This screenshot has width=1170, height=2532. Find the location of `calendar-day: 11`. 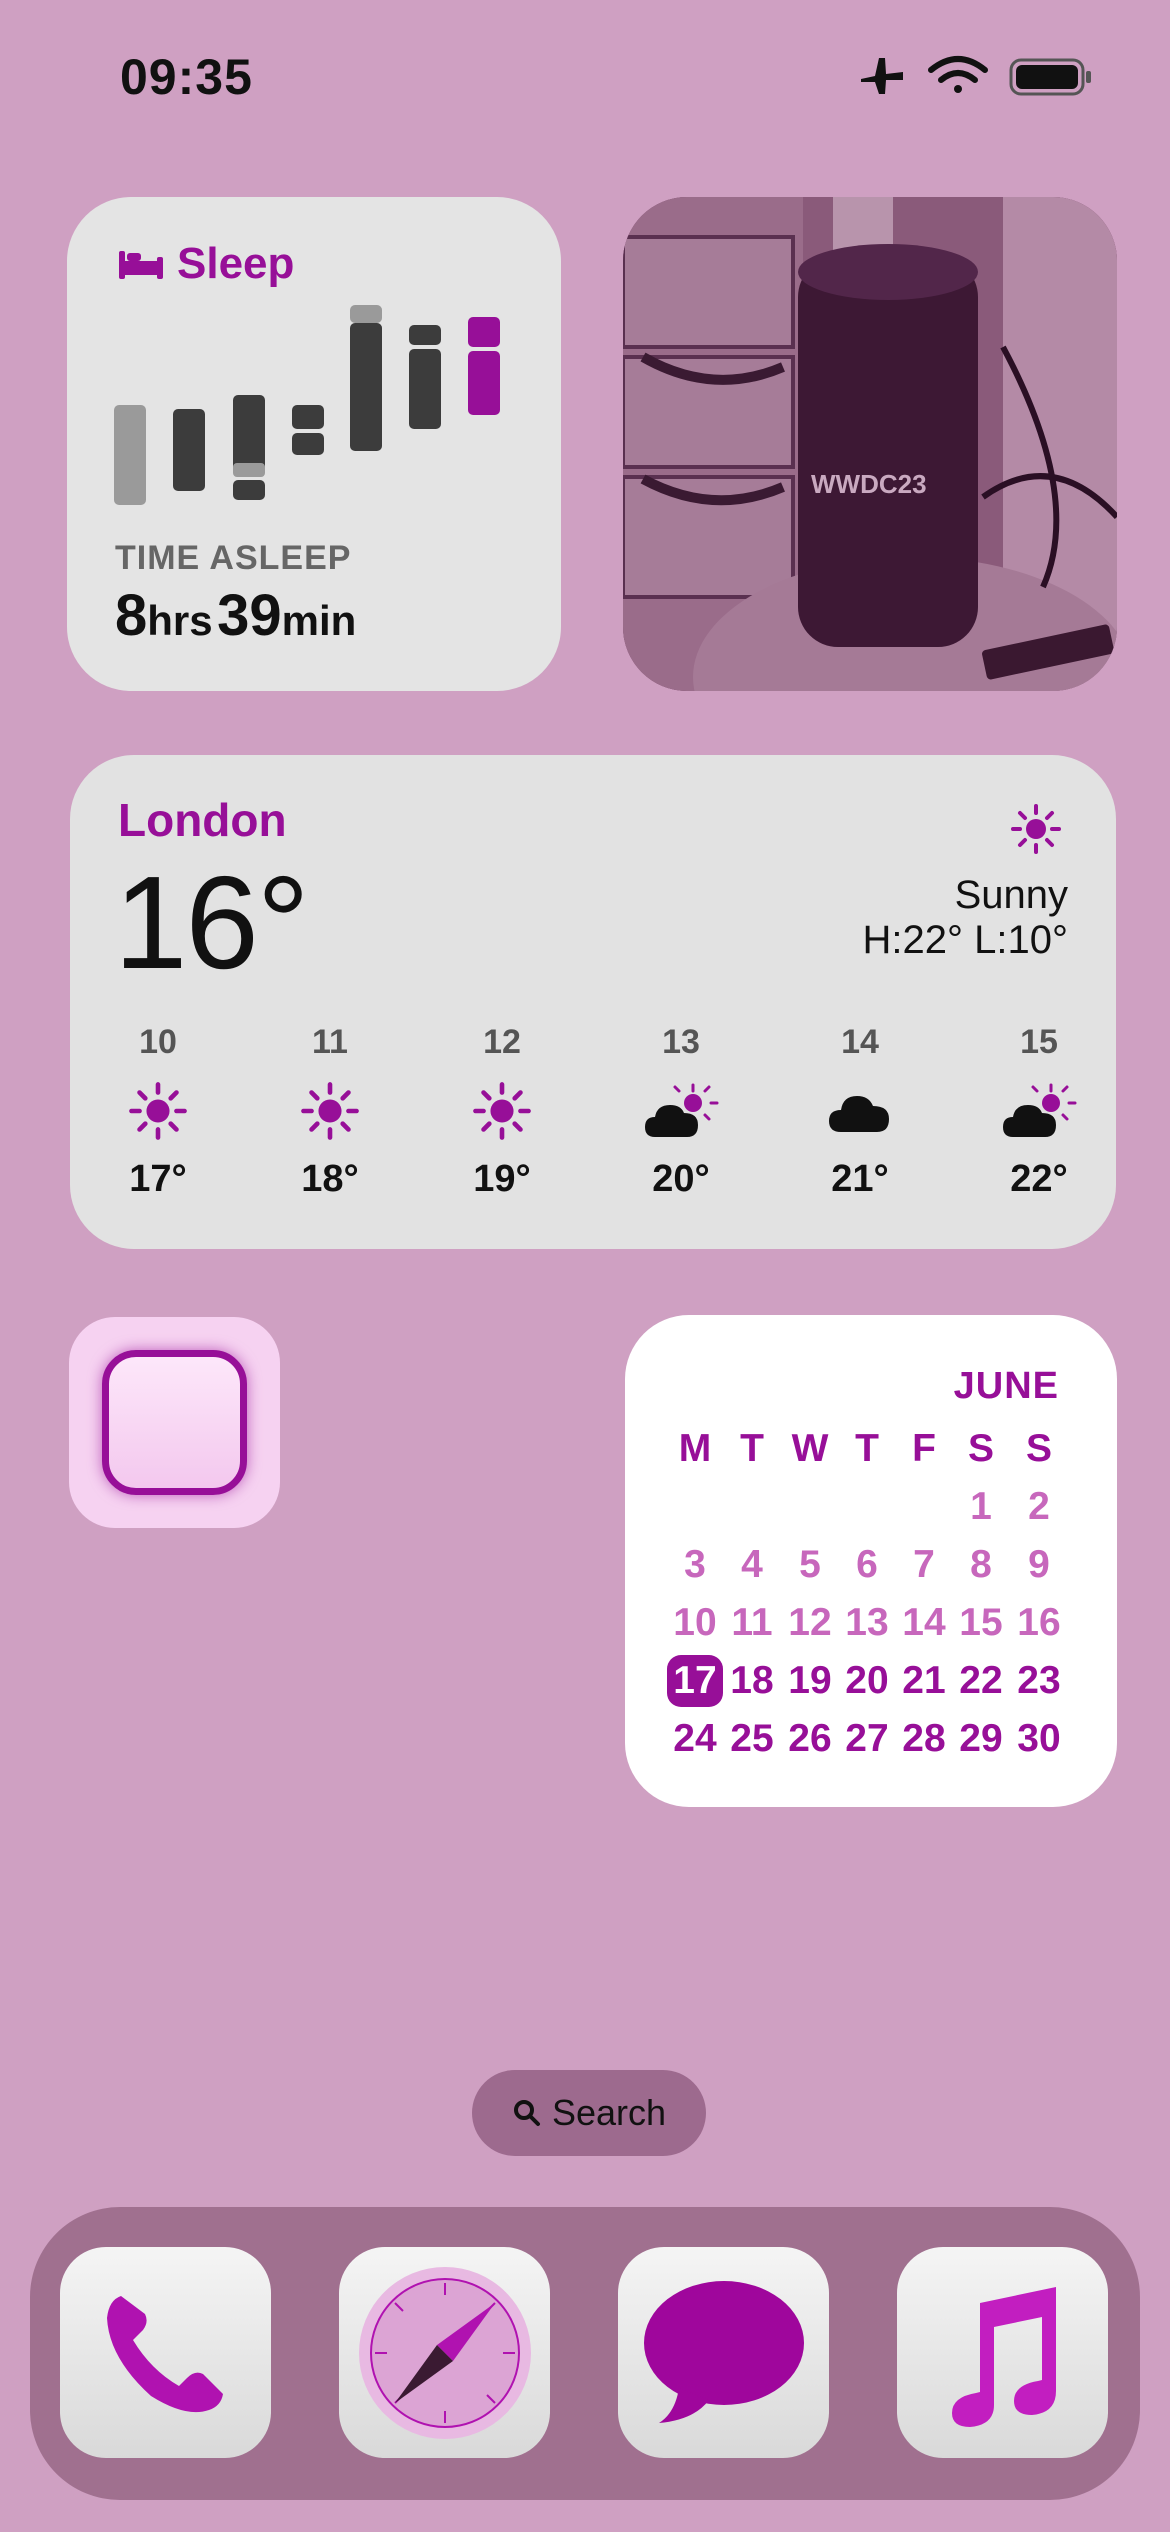

calendar-day: 11 is located at coordinates (752, 1622).